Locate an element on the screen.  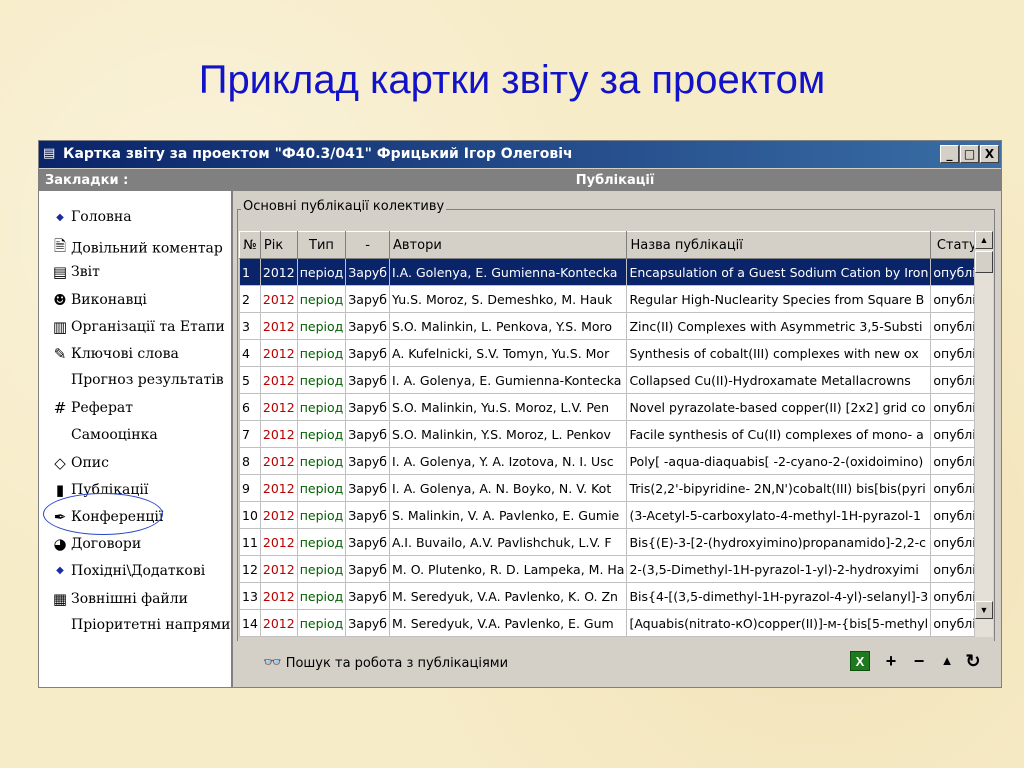
sidebar-item-14: ◆ Похідні\Додаткові is located at coordinates (127, 575).